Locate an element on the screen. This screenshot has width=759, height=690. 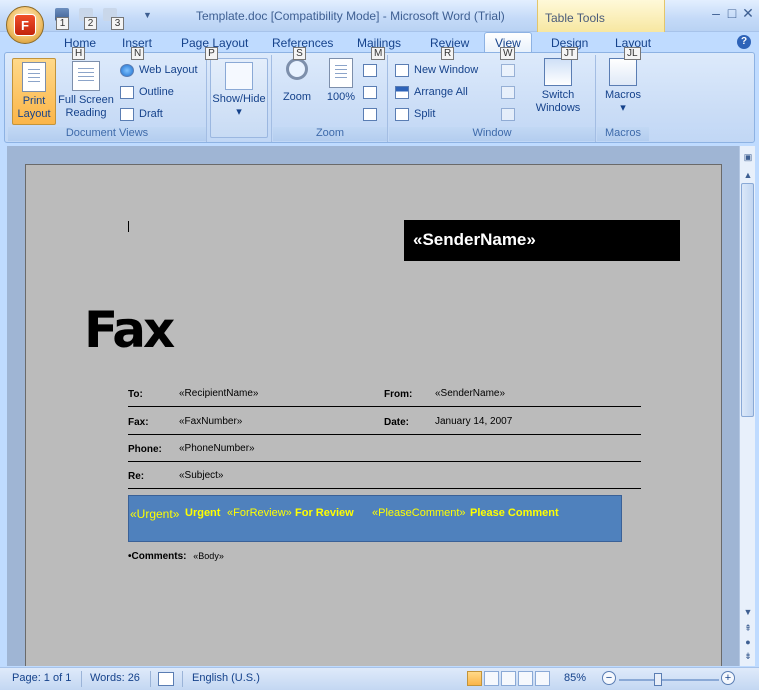
field-value: «Subject» is located at coordinates (201, 475).